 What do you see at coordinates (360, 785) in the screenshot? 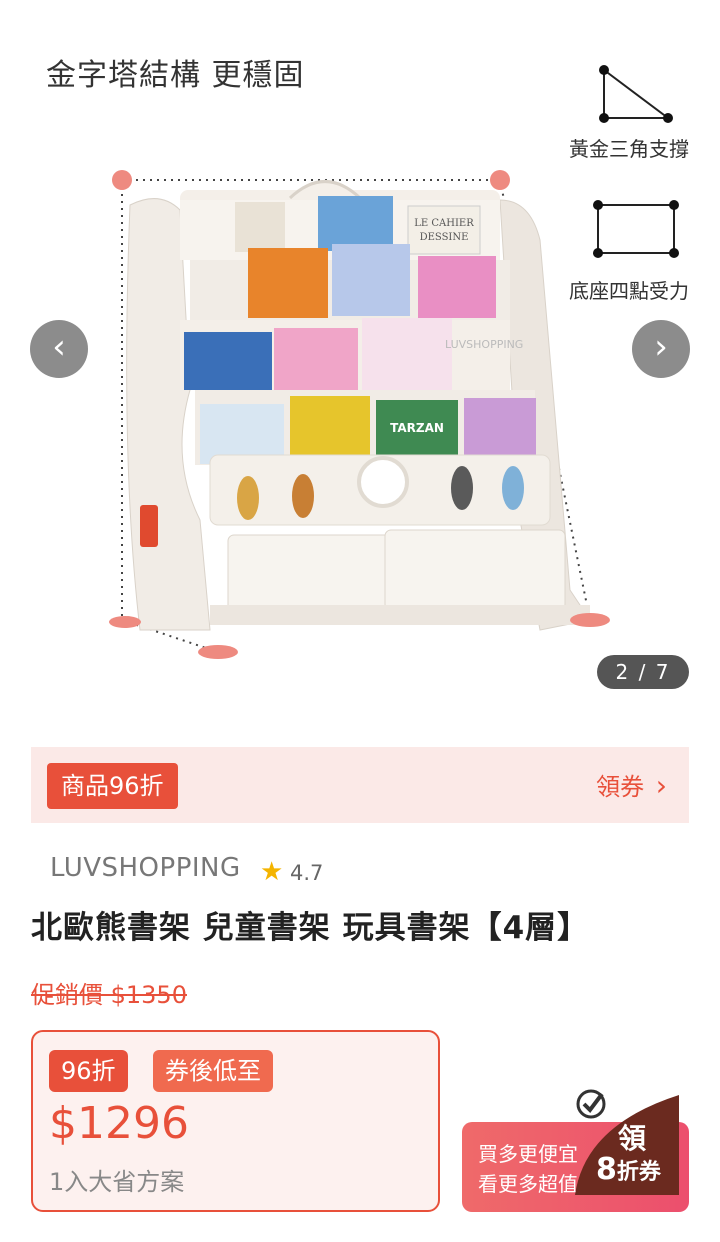
I see `coupon-bar: 商品96折 領券 ›` at bounding box center [360, 785].